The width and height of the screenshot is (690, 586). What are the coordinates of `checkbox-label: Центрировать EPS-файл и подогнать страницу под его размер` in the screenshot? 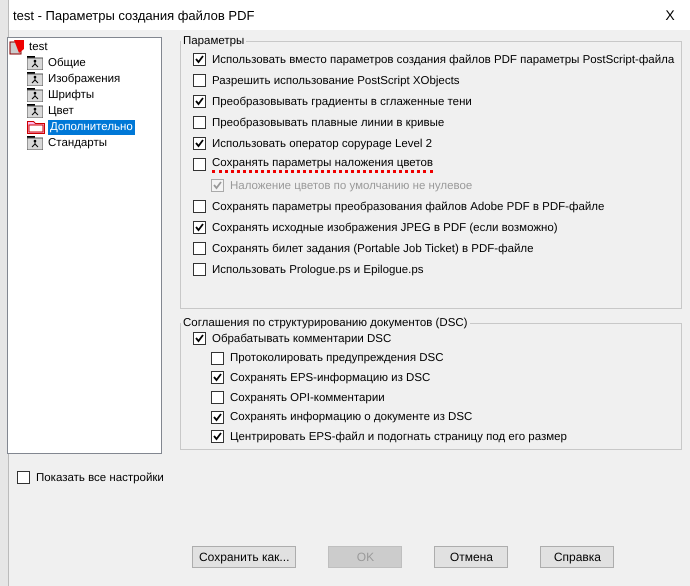 It's located at (398, 436).